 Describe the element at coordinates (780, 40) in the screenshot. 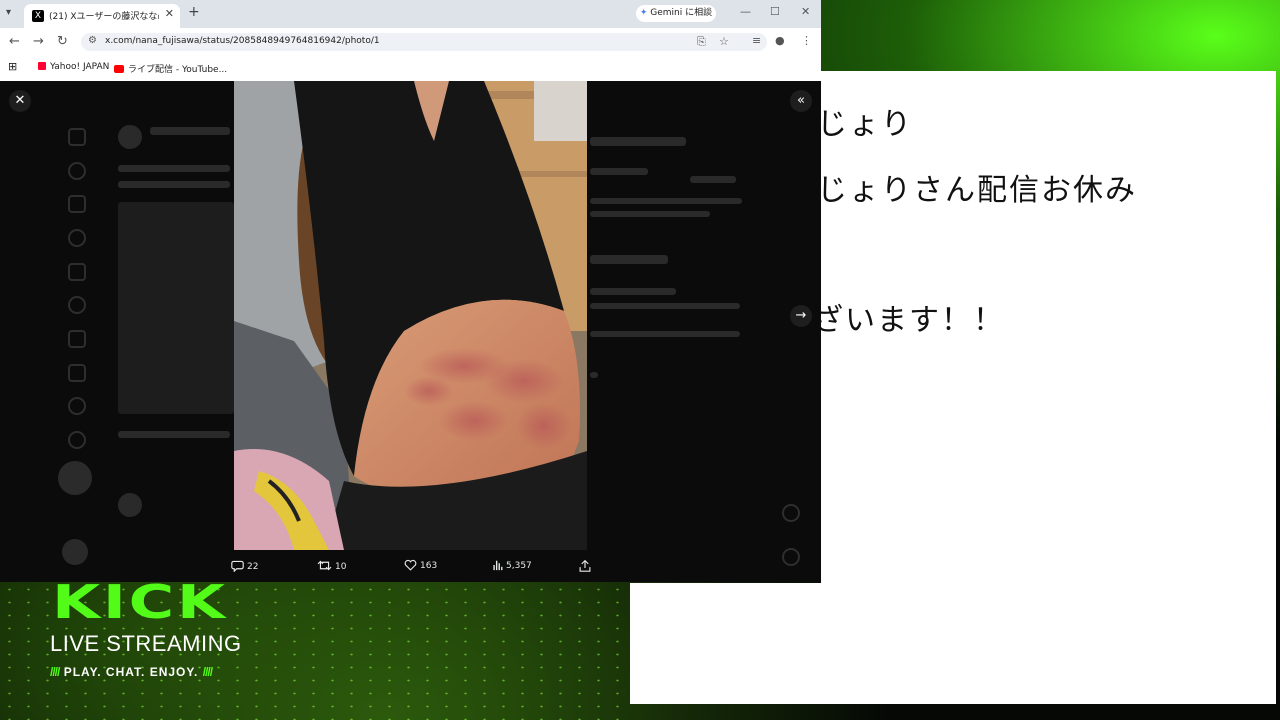

I see `profile-avatar-icon: ●` at that location.